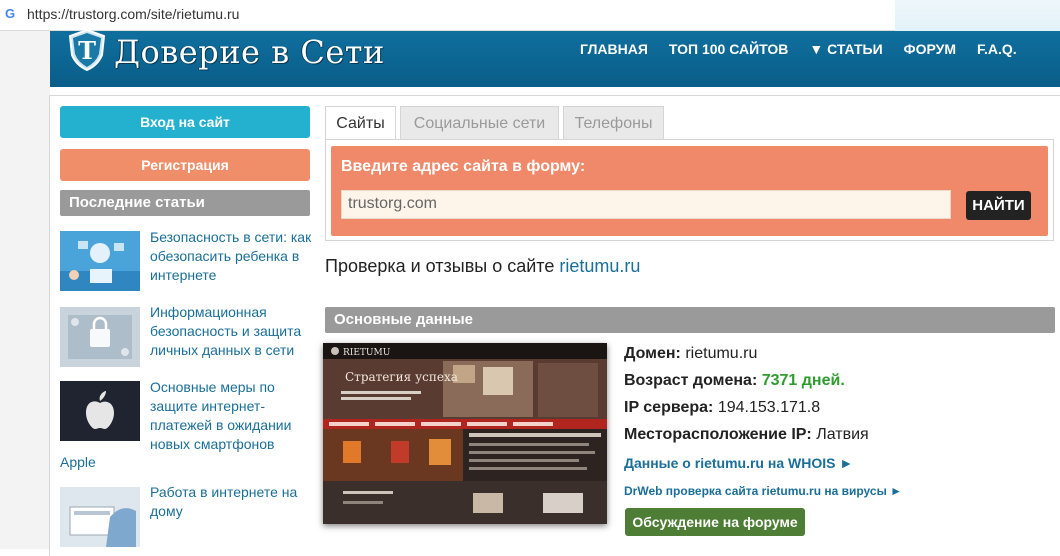  I want to click on nav-faq: F.A.Q., so click(997, 49).